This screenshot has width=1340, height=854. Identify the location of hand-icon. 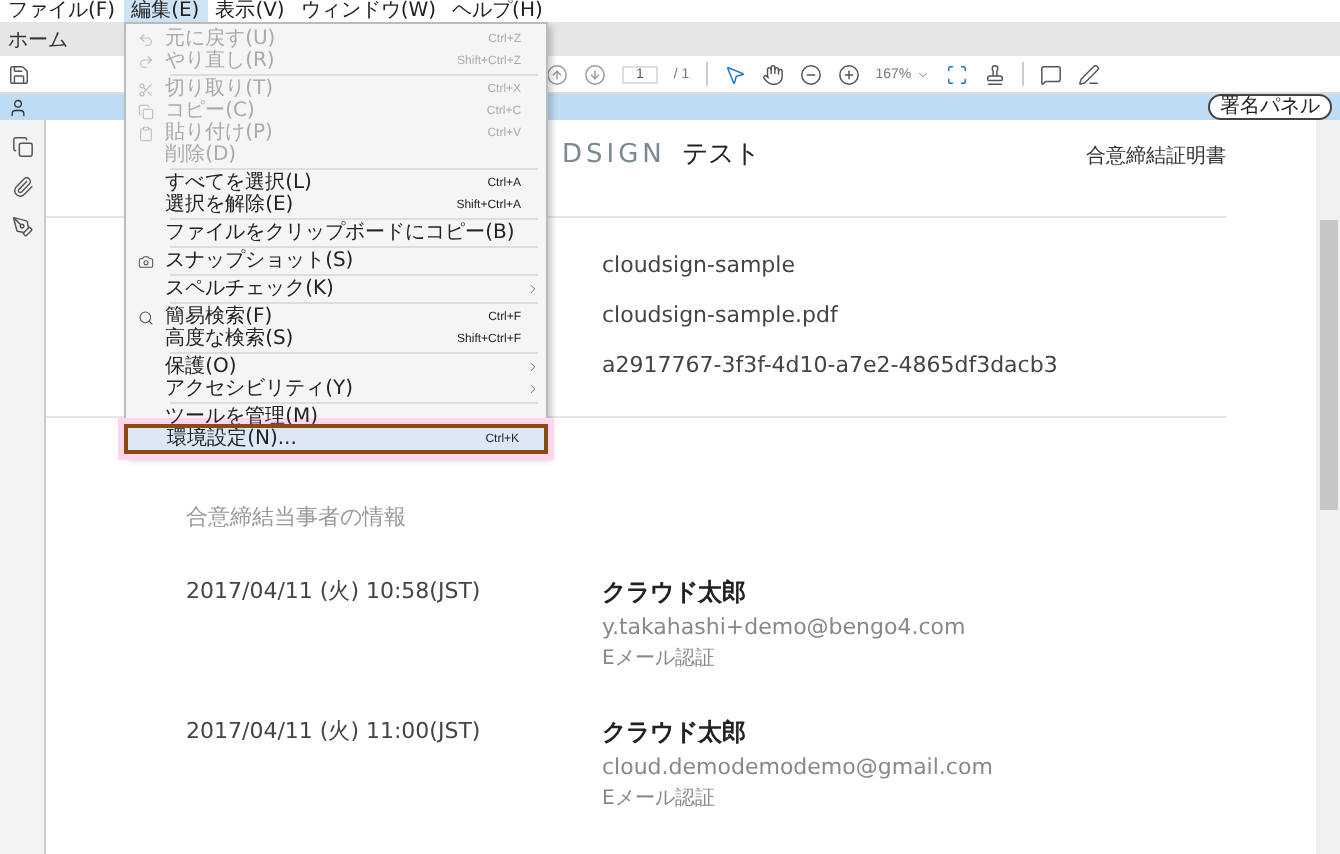
(772, 74).